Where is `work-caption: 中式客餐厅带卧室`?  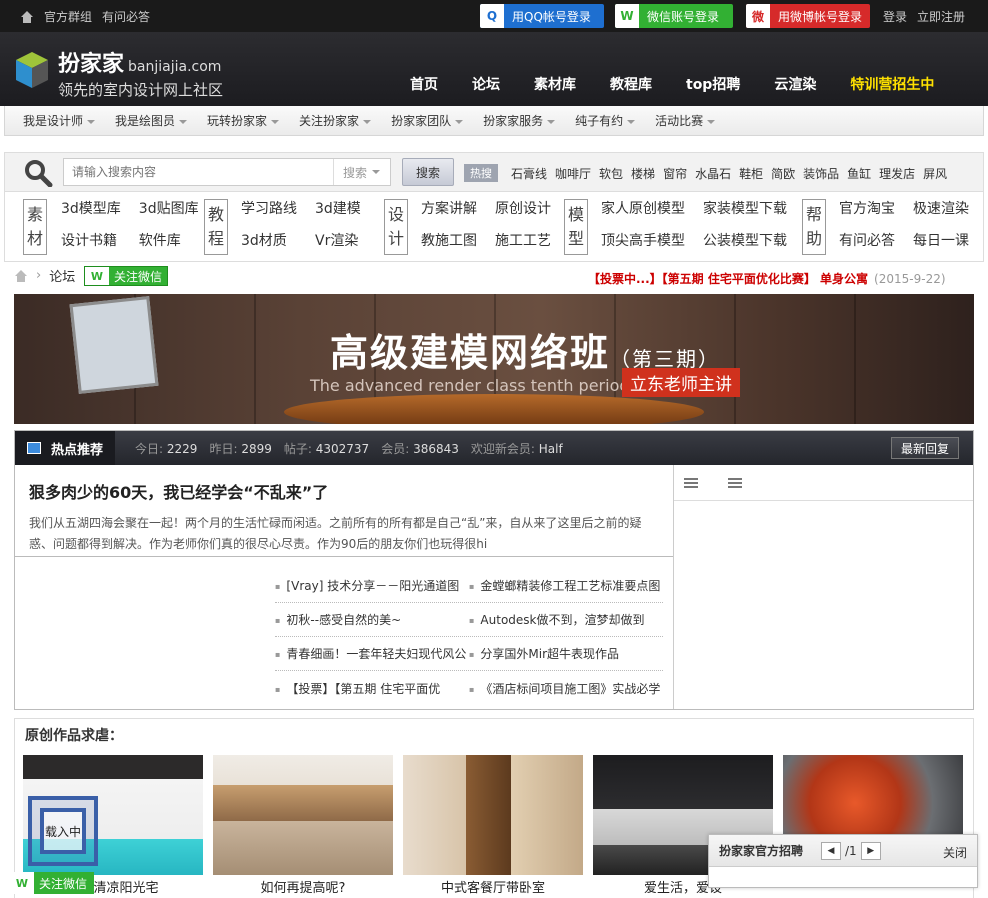
work-caption: 中式客餐厅带卧室 is located at coordinates (493, 886).